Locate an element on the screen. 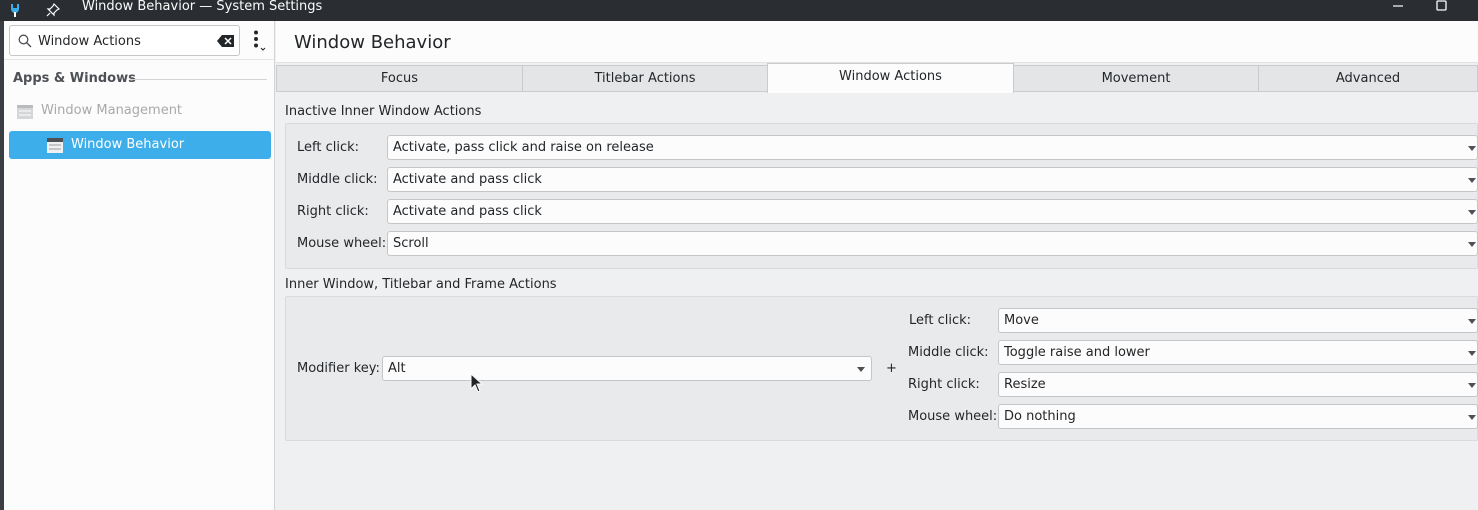  inactive-mouse-wheel-combo: Scroll is located at coordinates (932, 243).